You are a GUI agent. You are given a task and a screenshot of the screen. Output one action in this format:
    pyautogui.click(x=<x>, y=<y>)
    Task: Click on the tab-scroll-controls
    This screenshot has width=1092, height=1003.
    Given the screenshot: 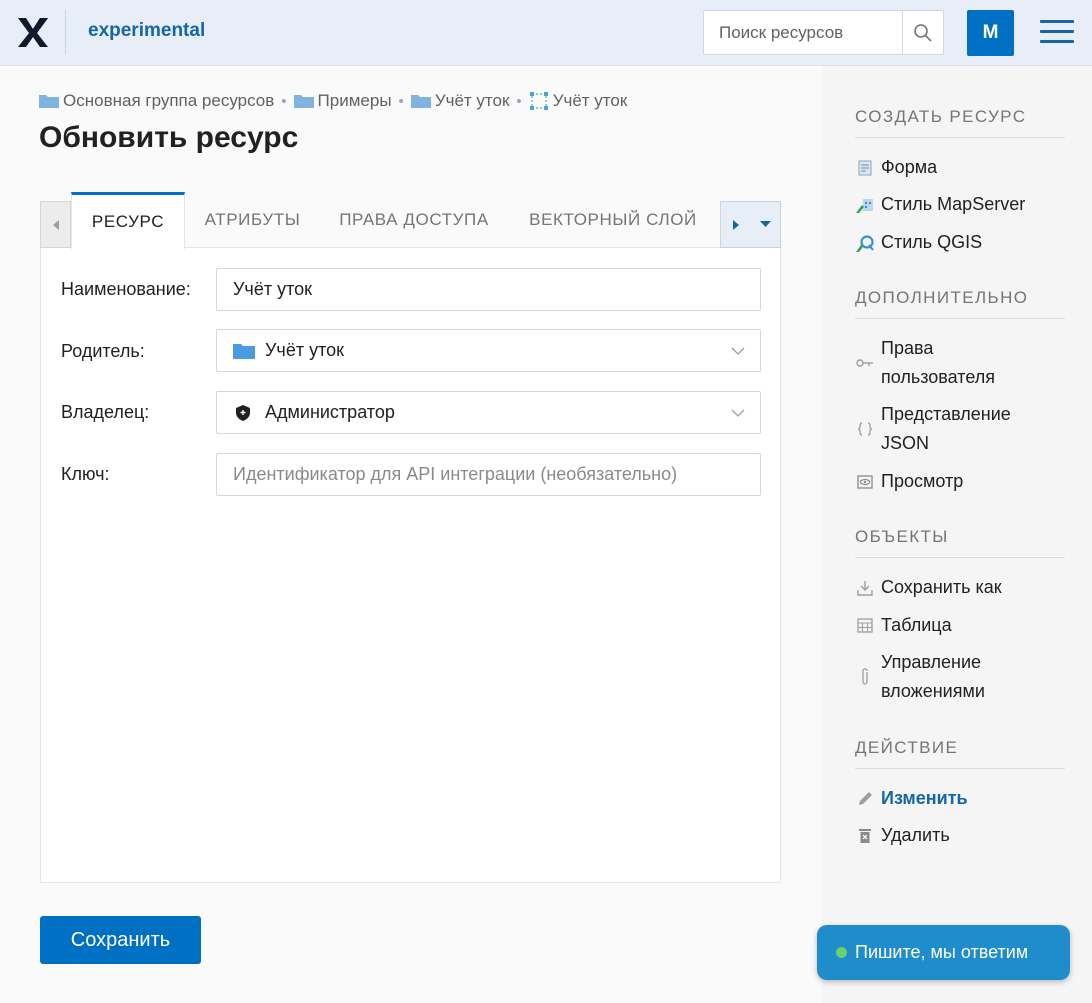 What is the action you would take?
    pyautogui.click(x=750, y=224)
    